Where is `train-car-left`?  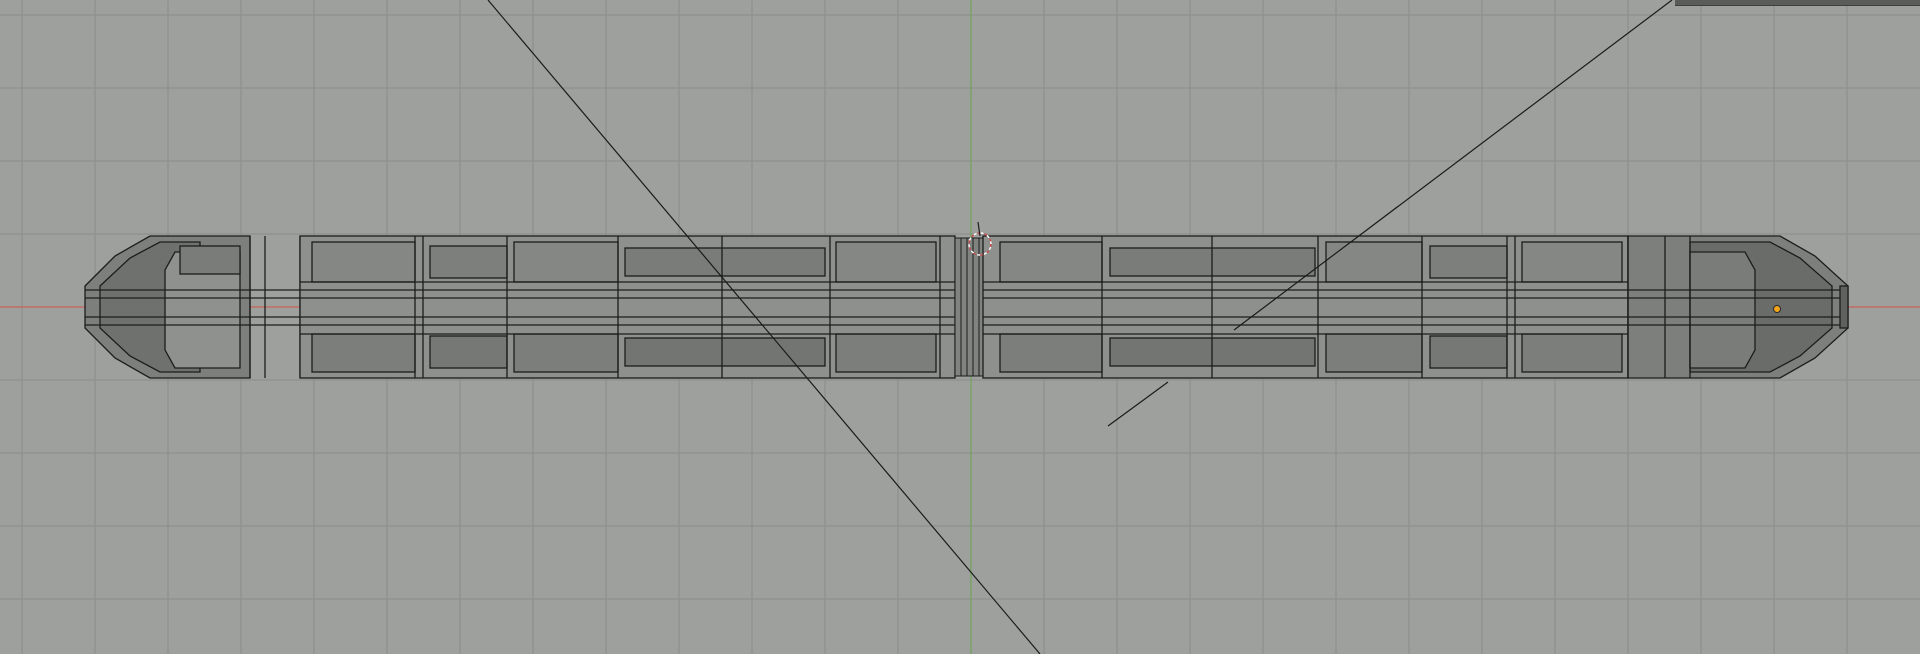
train-car-left is located at coordinates (520, 307).